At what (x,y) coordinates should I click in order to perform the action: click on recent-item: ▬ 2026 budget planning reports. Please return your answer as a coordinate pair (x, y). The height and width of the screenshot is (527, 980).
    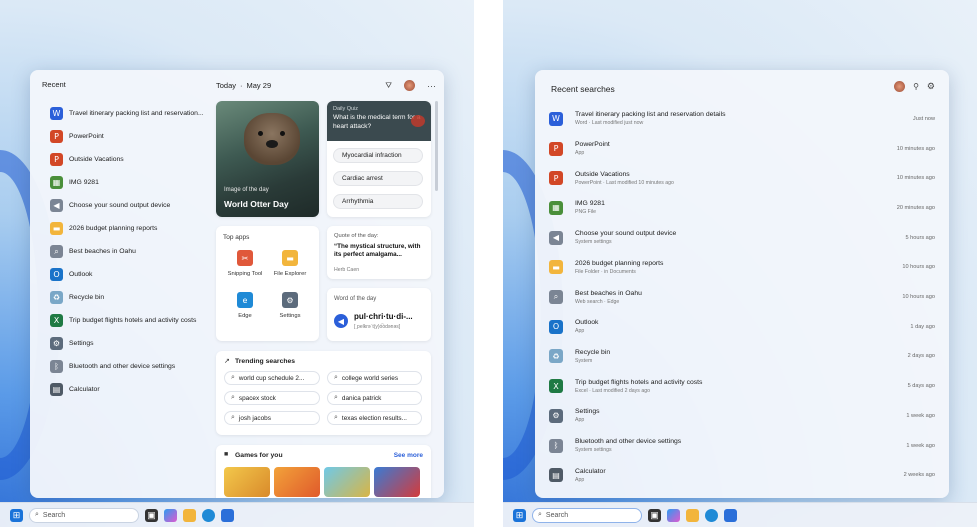
    Looking at the image, I should click on (140, 228).